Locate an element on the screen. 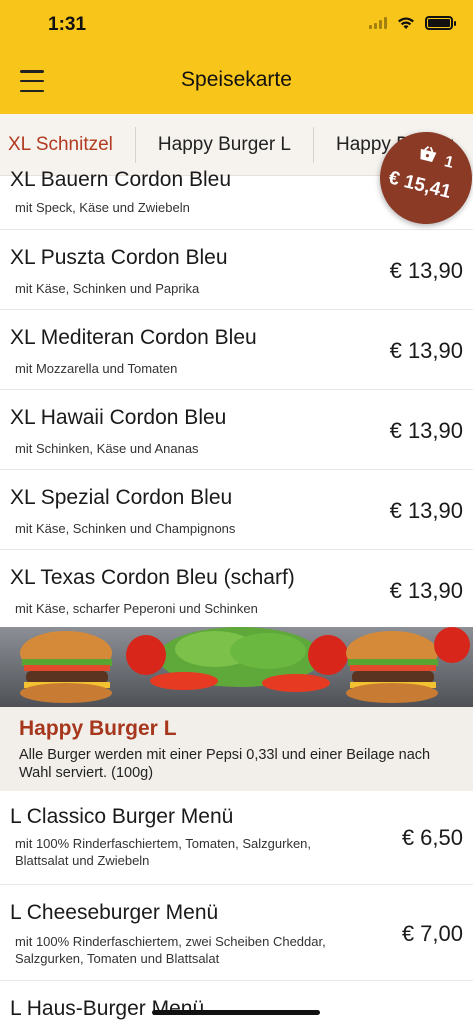  item-name: XL Mediteran Cordon Bleu is located at coordinates (133, 337).